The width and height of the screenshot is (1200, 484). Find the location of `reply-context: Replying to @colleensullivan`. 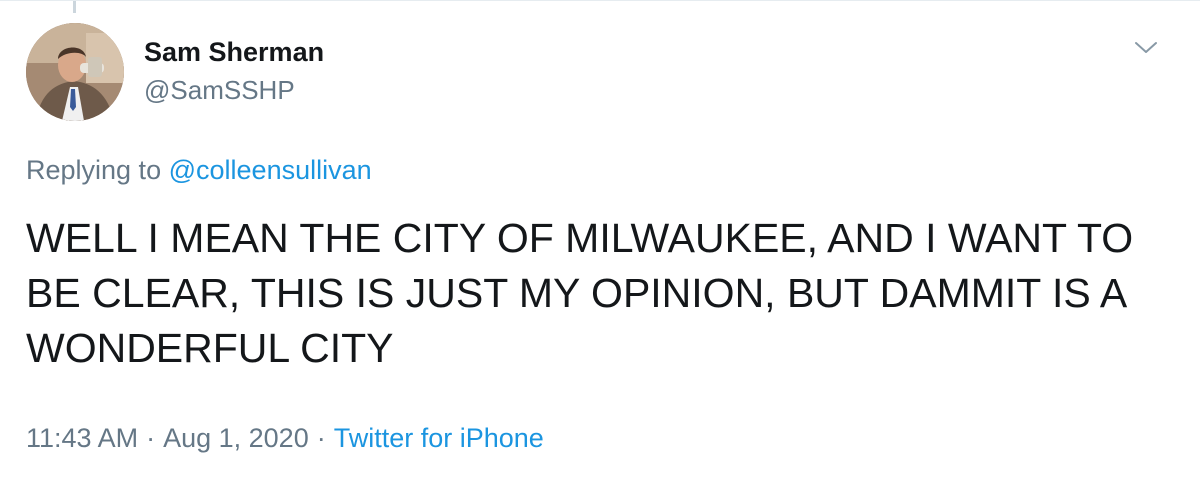

reply-context: Replying to @colleensullivan is located at coordinates (199, 170).